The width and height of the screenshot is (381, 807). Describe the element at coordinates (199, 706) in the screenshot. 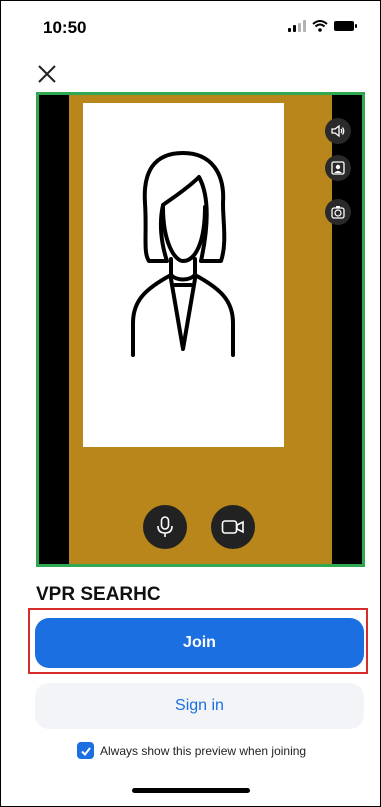

I see `sign-in-button: Sign in` at that location.